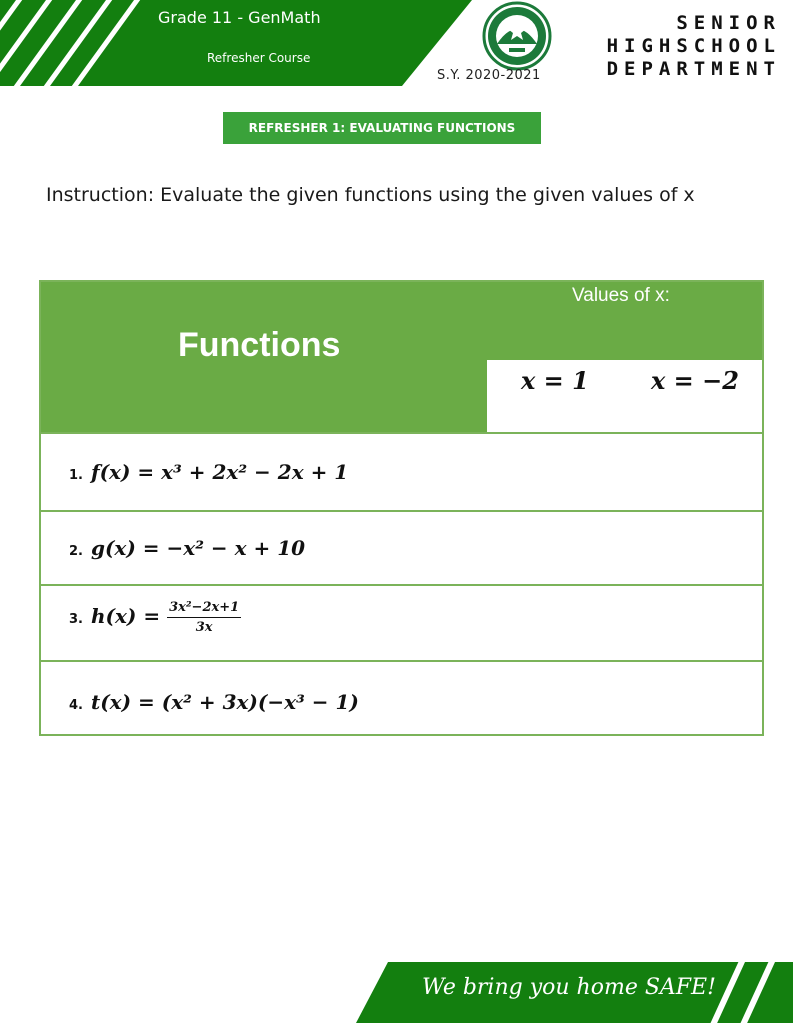 This screenshot has width=793, height=1024. I want to click on department-line: HIGHSCHOOL, so click(693, 46).